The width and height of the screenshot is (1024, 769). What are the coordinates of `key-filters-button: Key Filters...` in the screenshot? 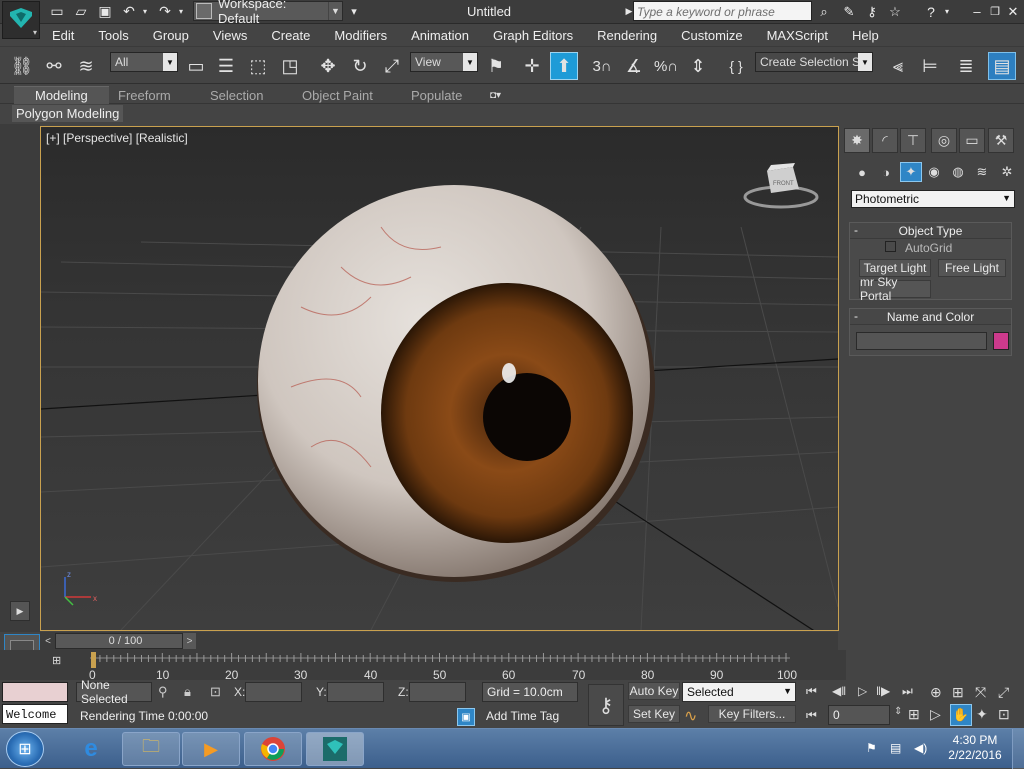 It's located at (752, 714).